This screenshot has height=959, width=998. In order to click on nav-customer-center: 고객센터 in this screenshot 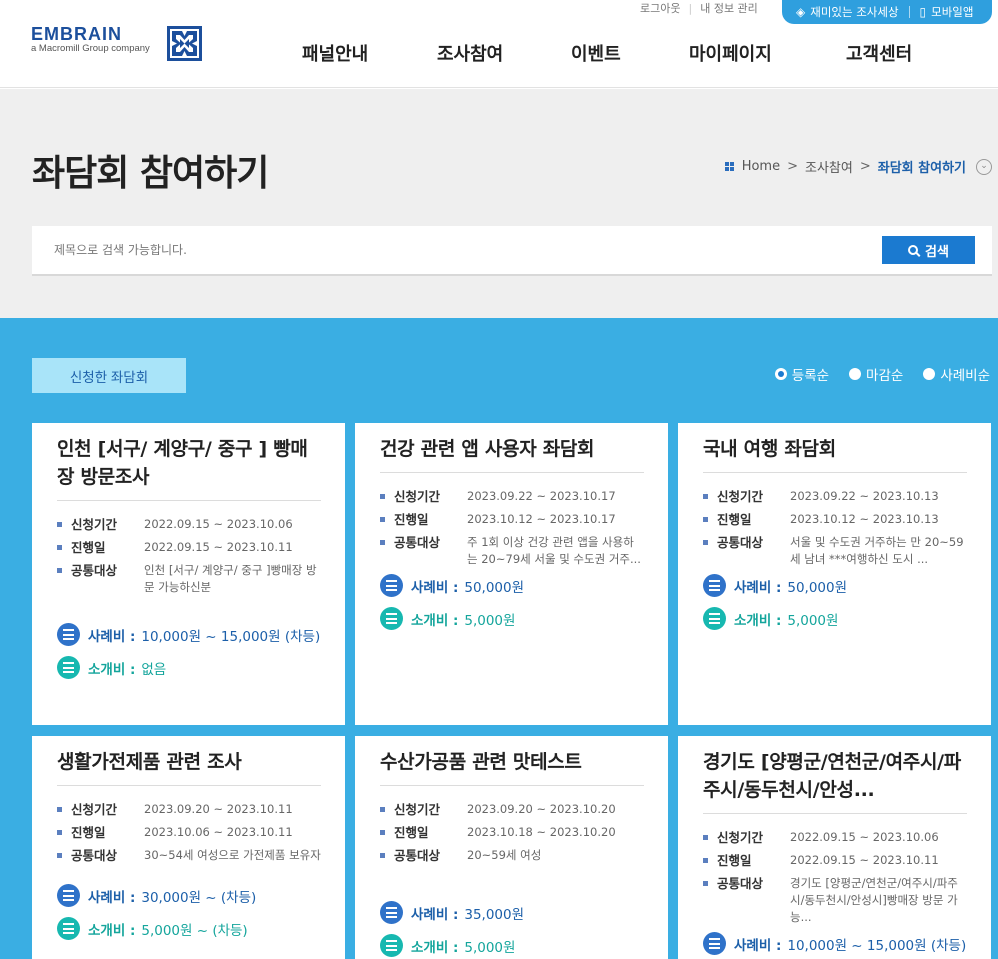, I will do `click(879, 53)`.